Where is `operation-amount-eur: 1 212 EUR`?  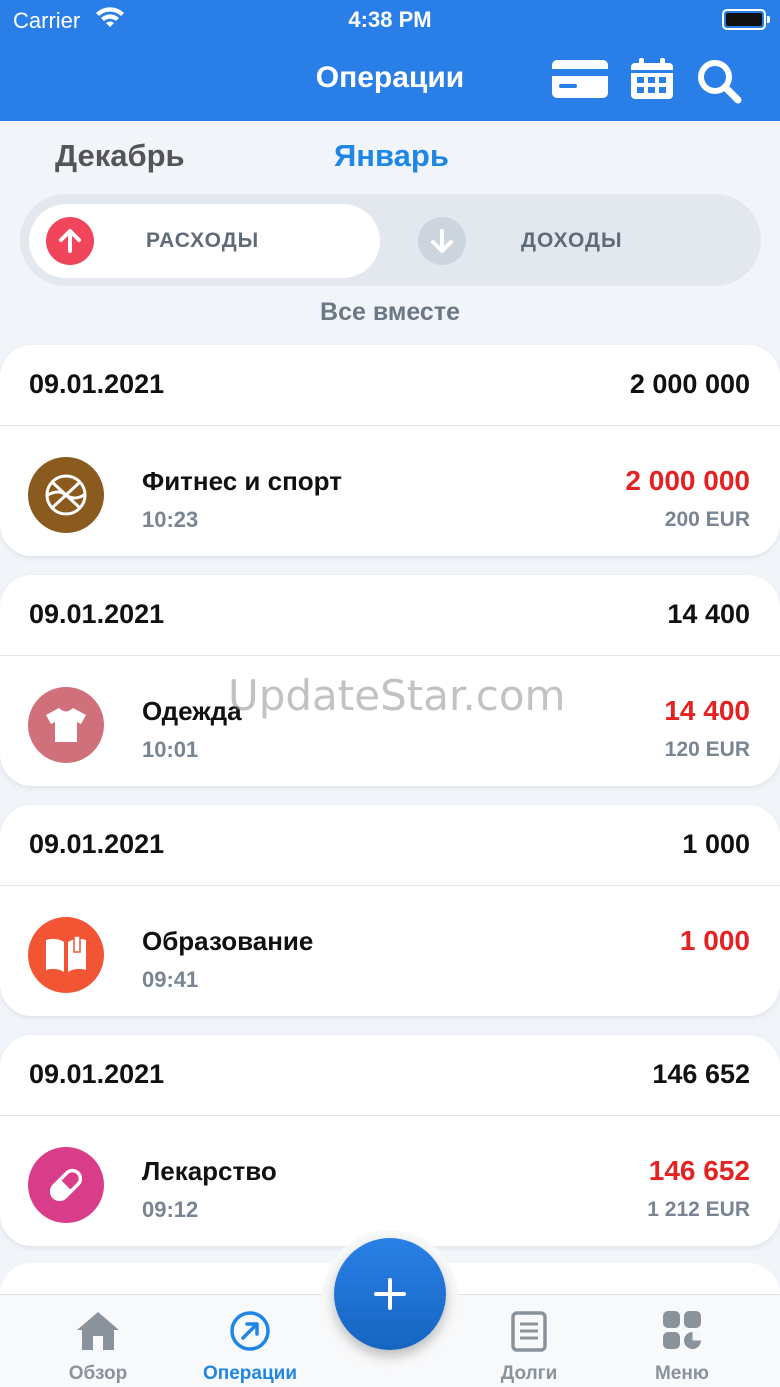
operation-amount-eur: 1 212 EUR is located at coordinates (698, 1209).